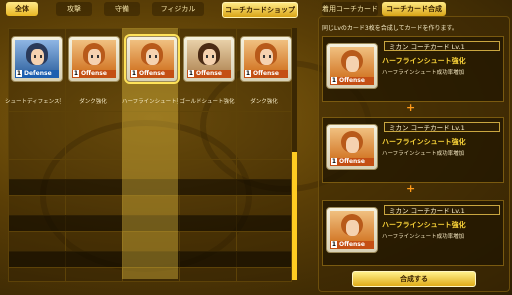 The width and height of the screenshot is (512, 295). I want to click on card-label: ハーフラインシュート強化, so click(150, 102).